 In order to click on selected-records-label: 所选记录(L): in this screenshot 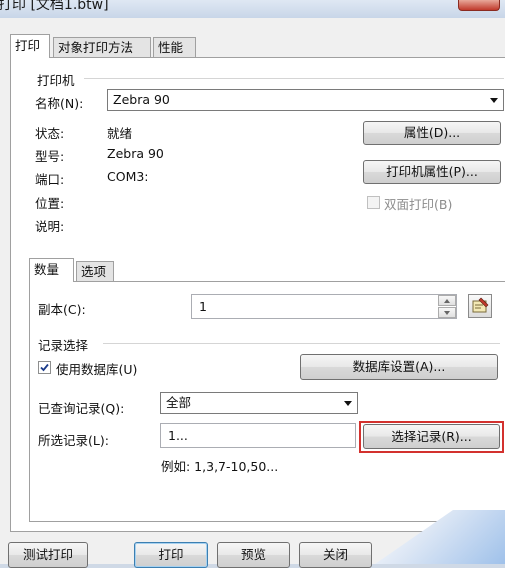, I will do `click(73, 440)`.